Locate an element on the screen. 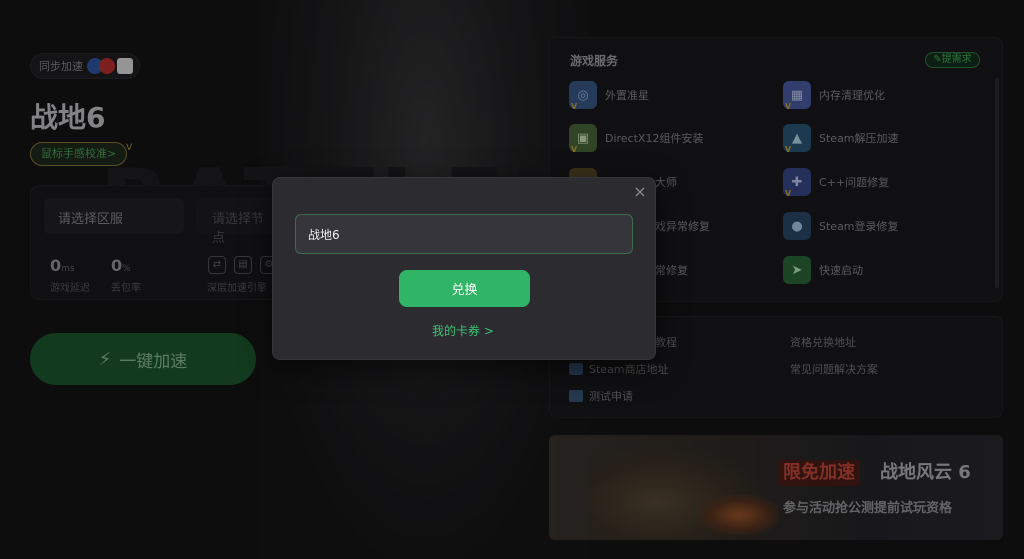  redeem-code-input is located at coordinates (464, 234).